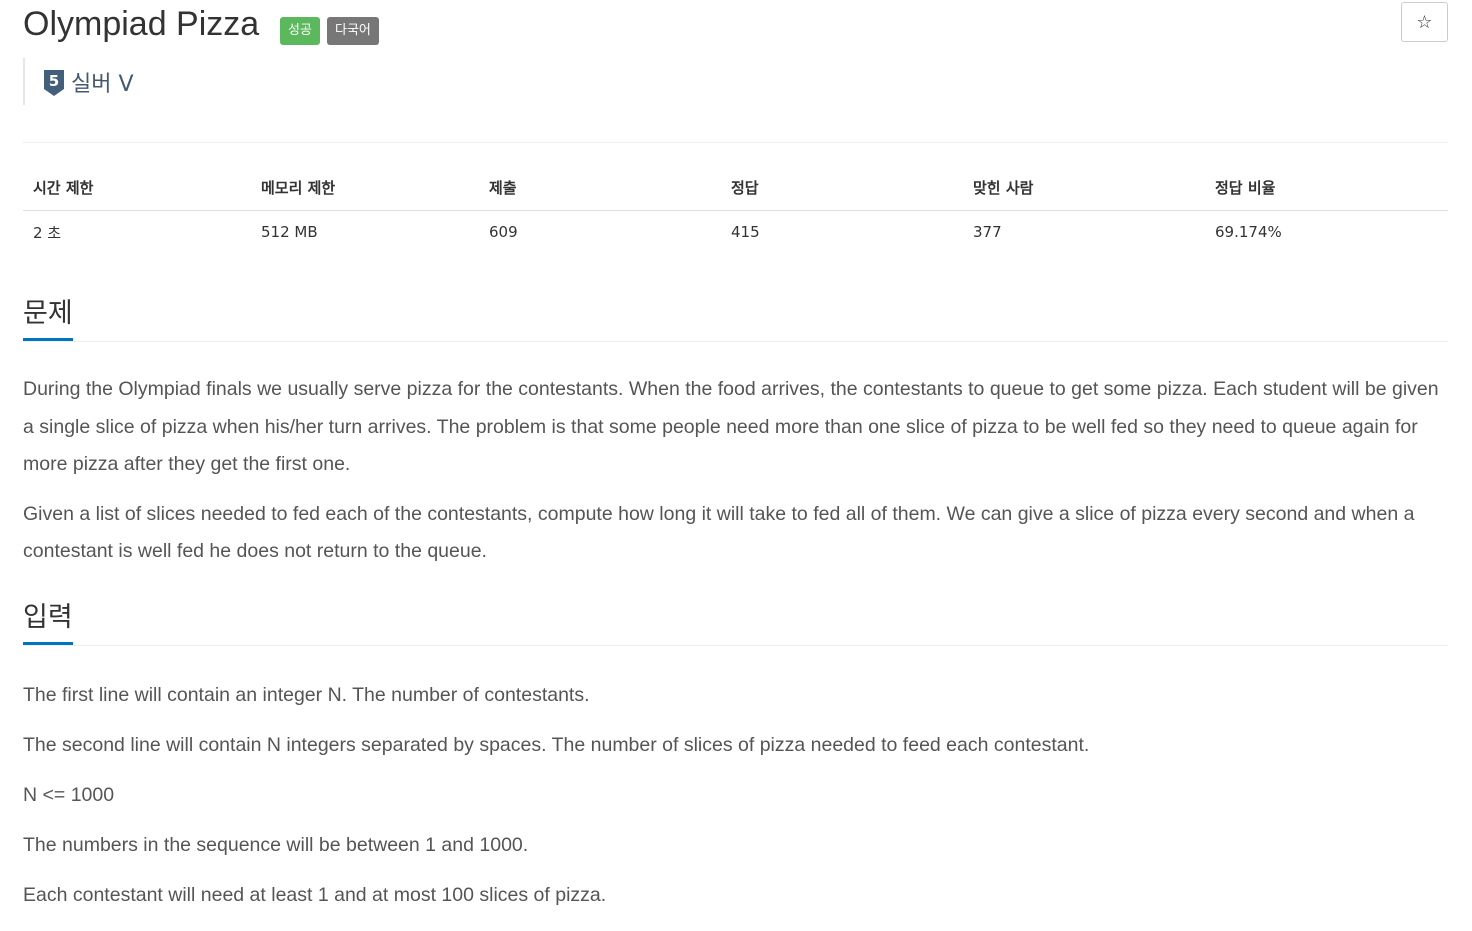 This screenshot has height=931, width=1472. What do you see at coordinates (600, 188) in the screenshot?
I see `header-submissions: 제출` at bounding box center [600, 188].